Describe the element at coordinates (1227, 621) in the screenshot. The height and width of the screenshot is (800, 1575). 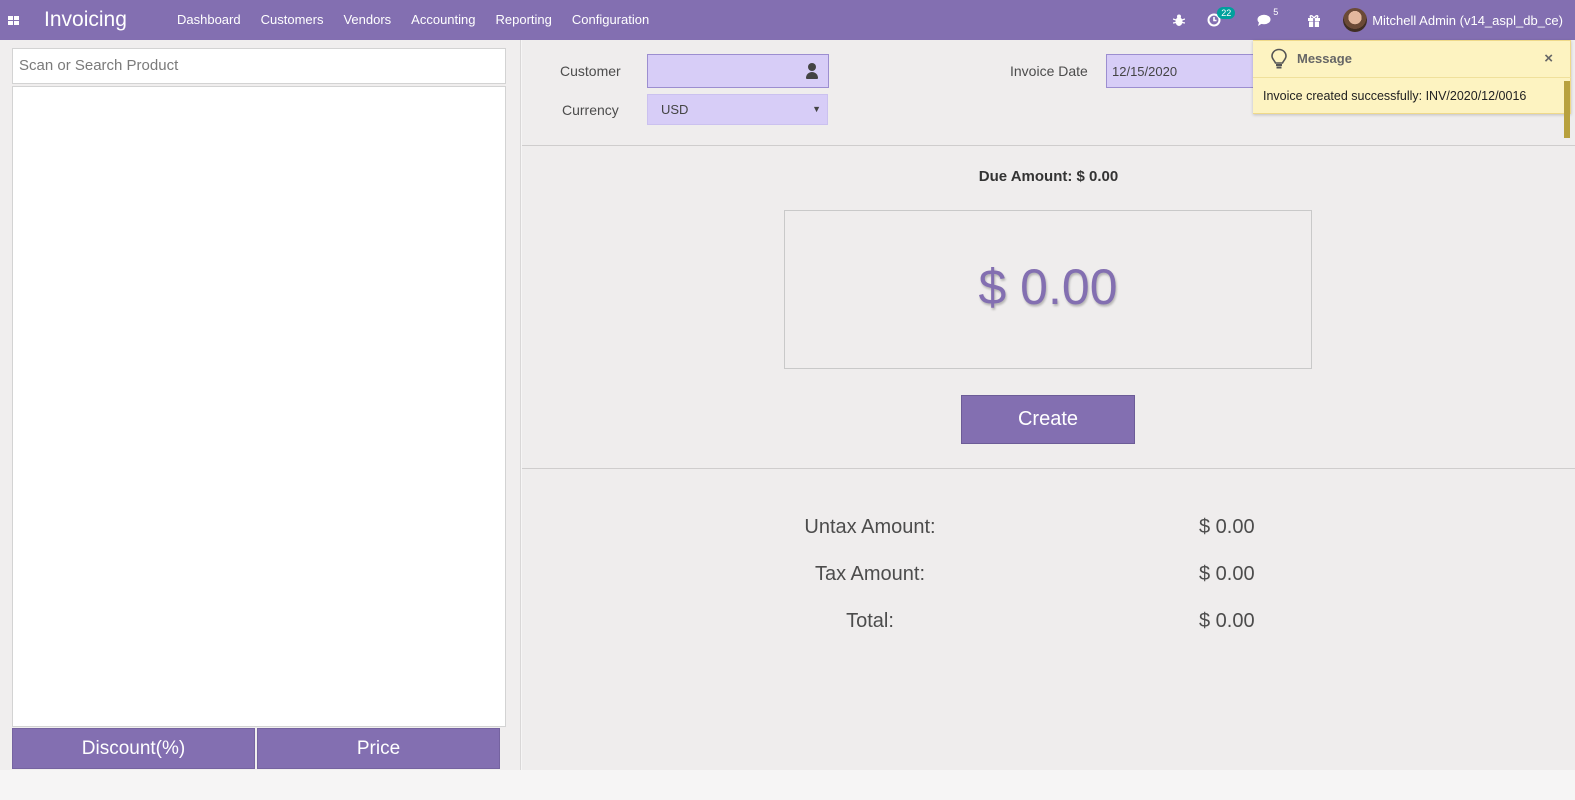
I see `total-value: $ 0.00` at that location.